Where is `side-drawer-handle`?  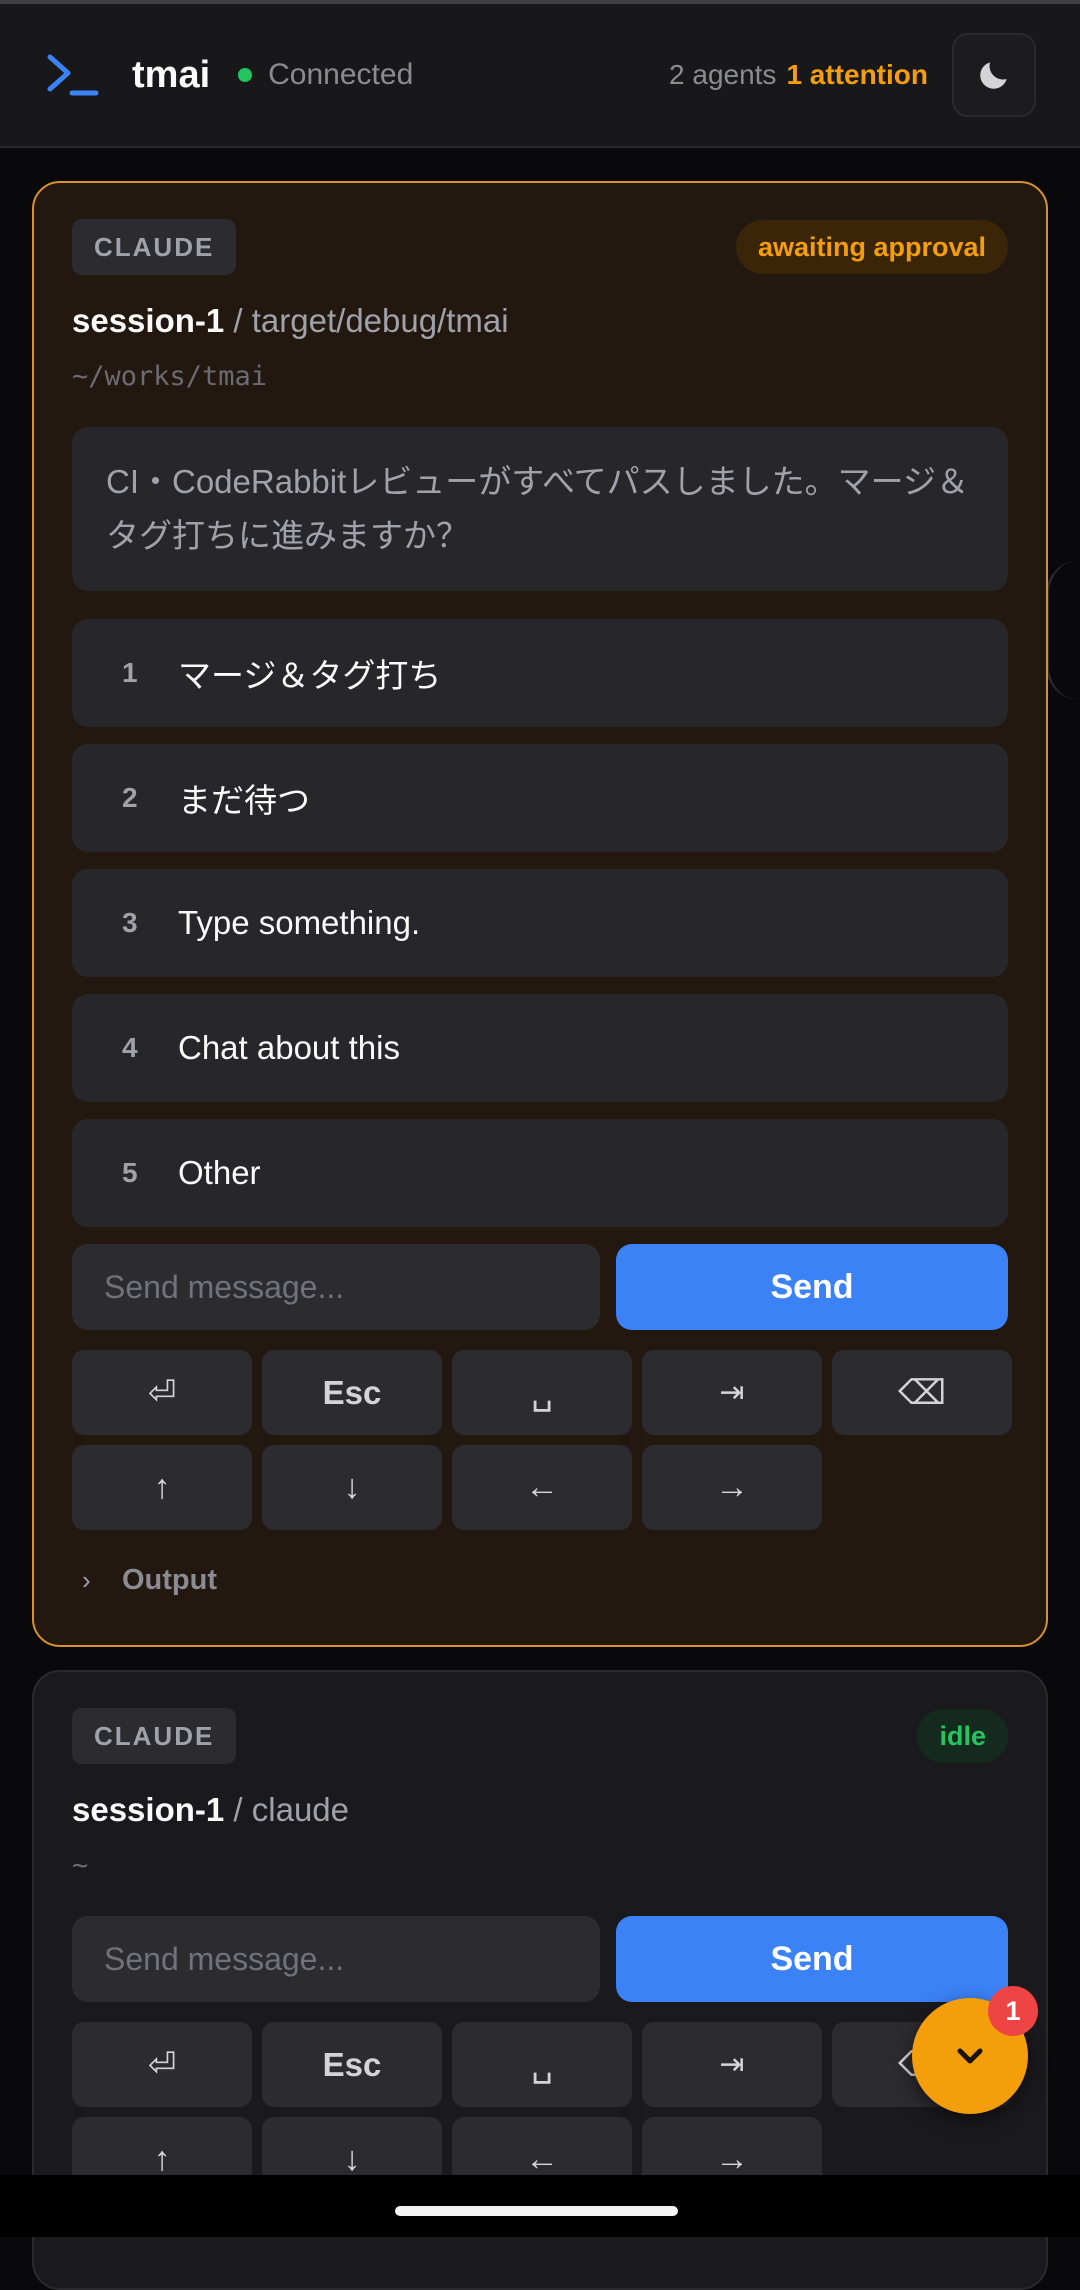 side-drawer-handle is located at coordinates (1063, 630).